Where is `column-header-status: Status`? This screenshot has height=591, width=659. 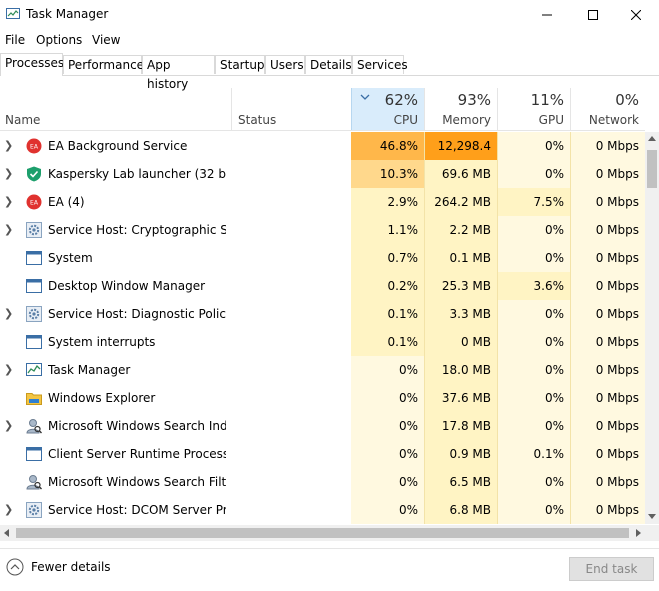 column-header-status: Status is located at coordinates (291, 109).